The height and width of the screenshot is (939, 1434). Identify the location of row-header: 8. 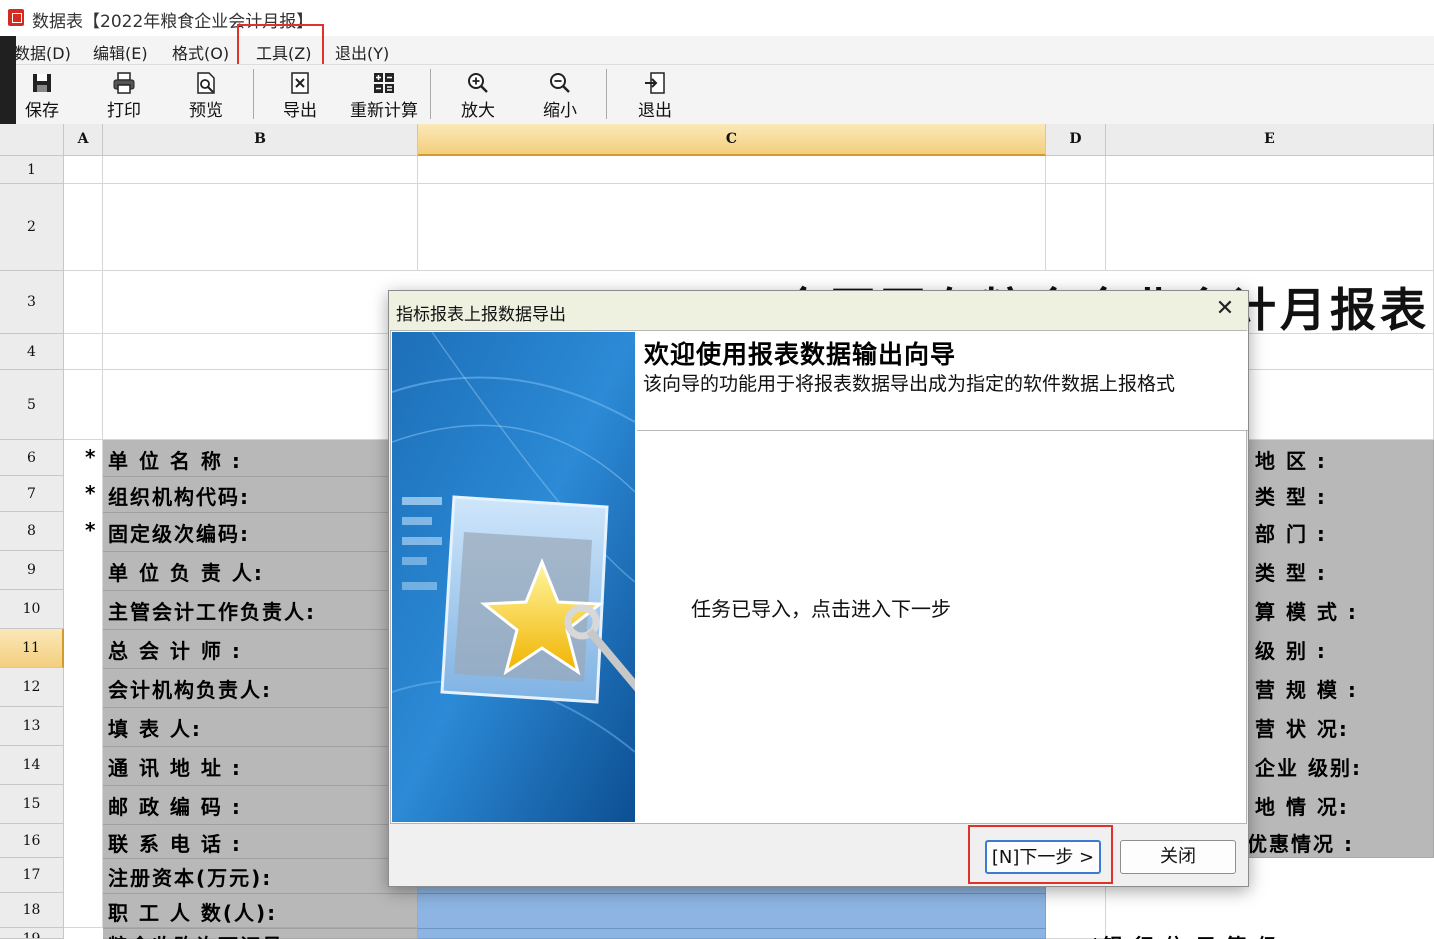
(32, 531).